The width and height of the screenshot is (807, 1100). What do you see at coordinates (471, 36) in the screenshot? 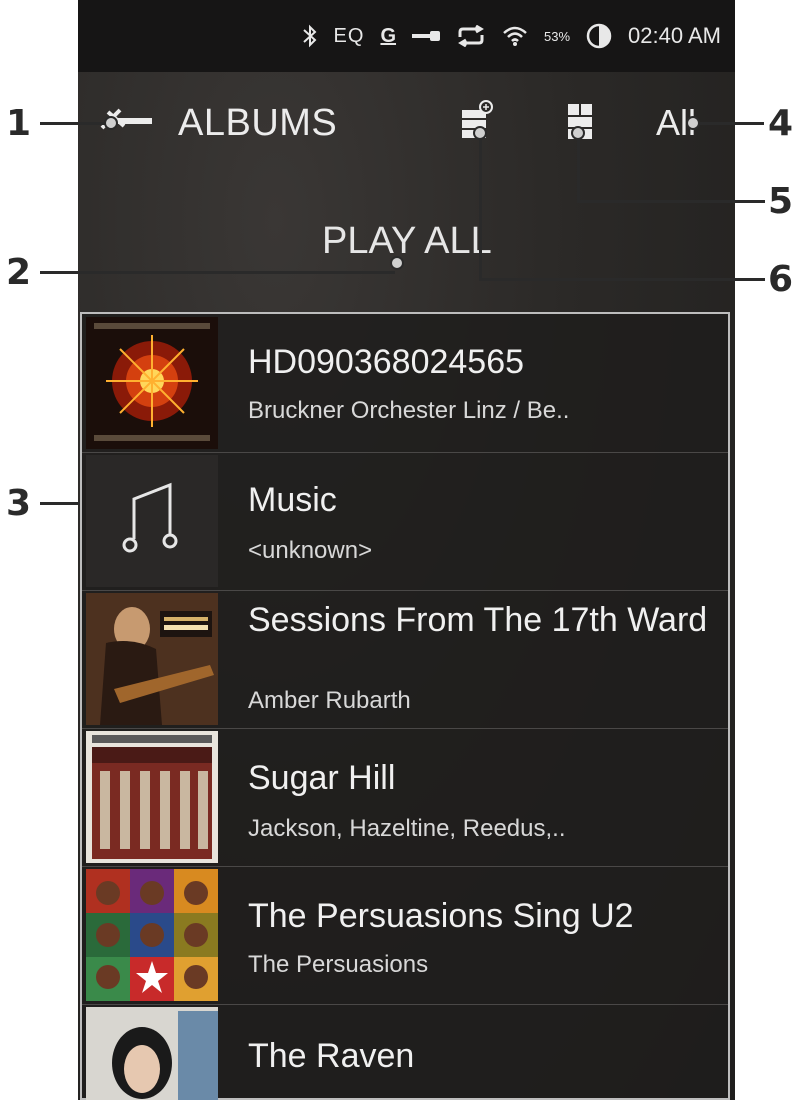
I see `repeat-icon` at bounding box center [471, 36].